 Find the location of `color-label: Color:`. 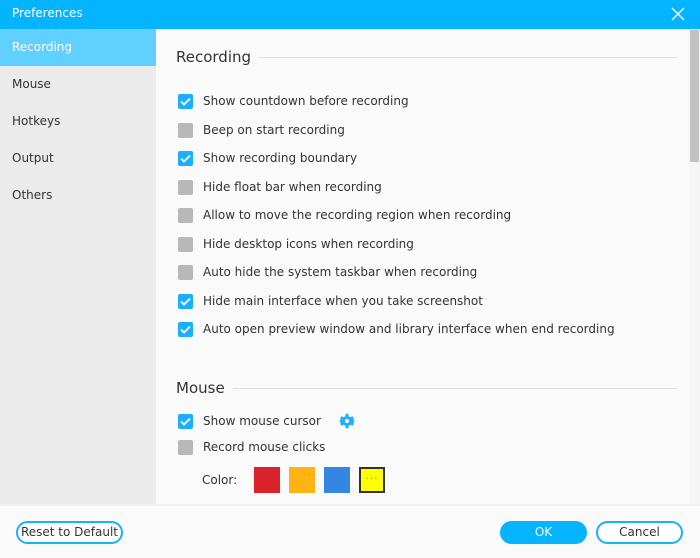

color-label: Color: is located at coordinates (220, 480).